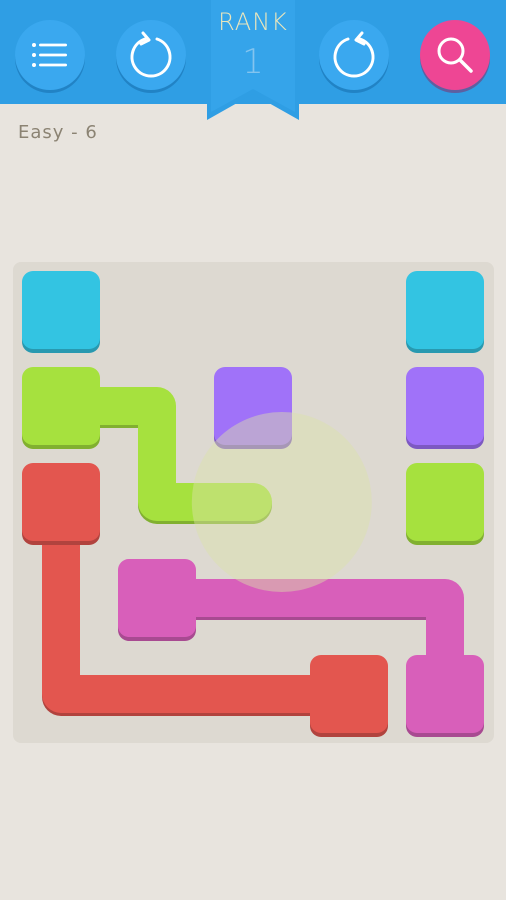 This screenshot has height=900, width=506. I want to click on rank-label: RANK, so click(253, 22).